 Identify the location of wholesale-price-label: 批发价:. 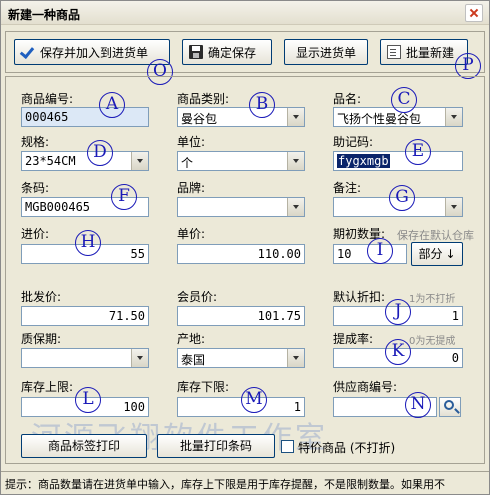
(41, 297).